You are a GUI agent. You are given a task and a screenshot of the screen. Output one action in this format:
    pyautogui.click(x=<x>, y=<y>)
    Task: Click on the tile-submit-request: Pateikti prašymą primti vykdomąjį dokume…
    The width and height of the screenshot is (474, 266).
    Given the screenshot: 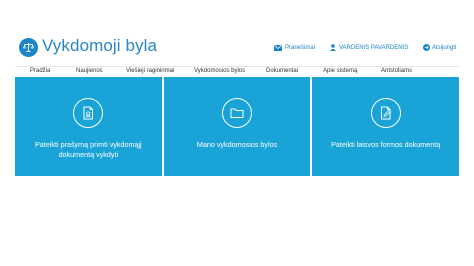 What is the action you would take?
    pyautogui.click(x=88, y=126)
    